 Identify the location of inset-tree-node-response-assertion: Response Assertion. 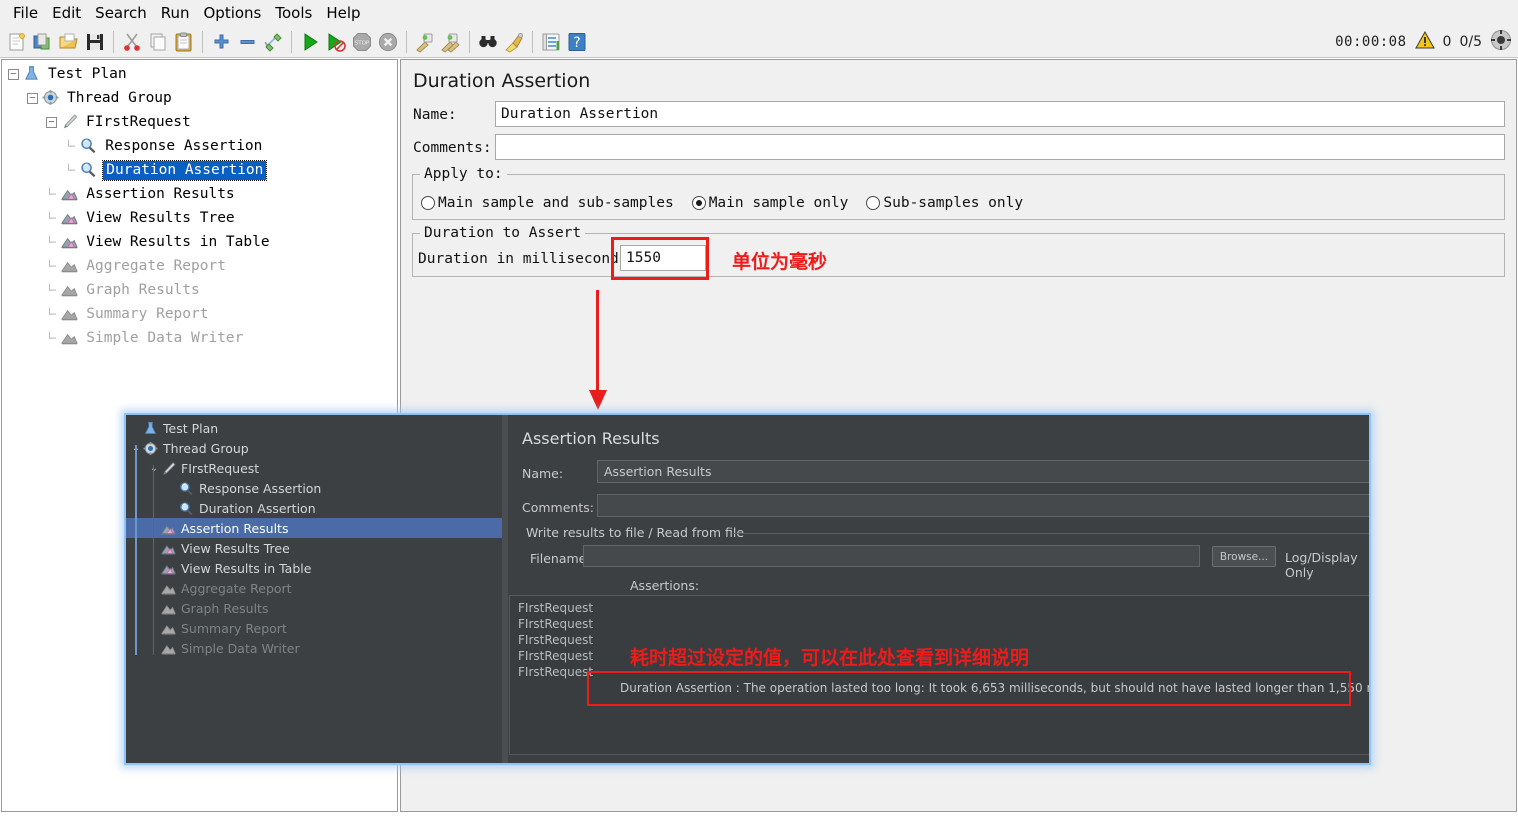
(314, 488).